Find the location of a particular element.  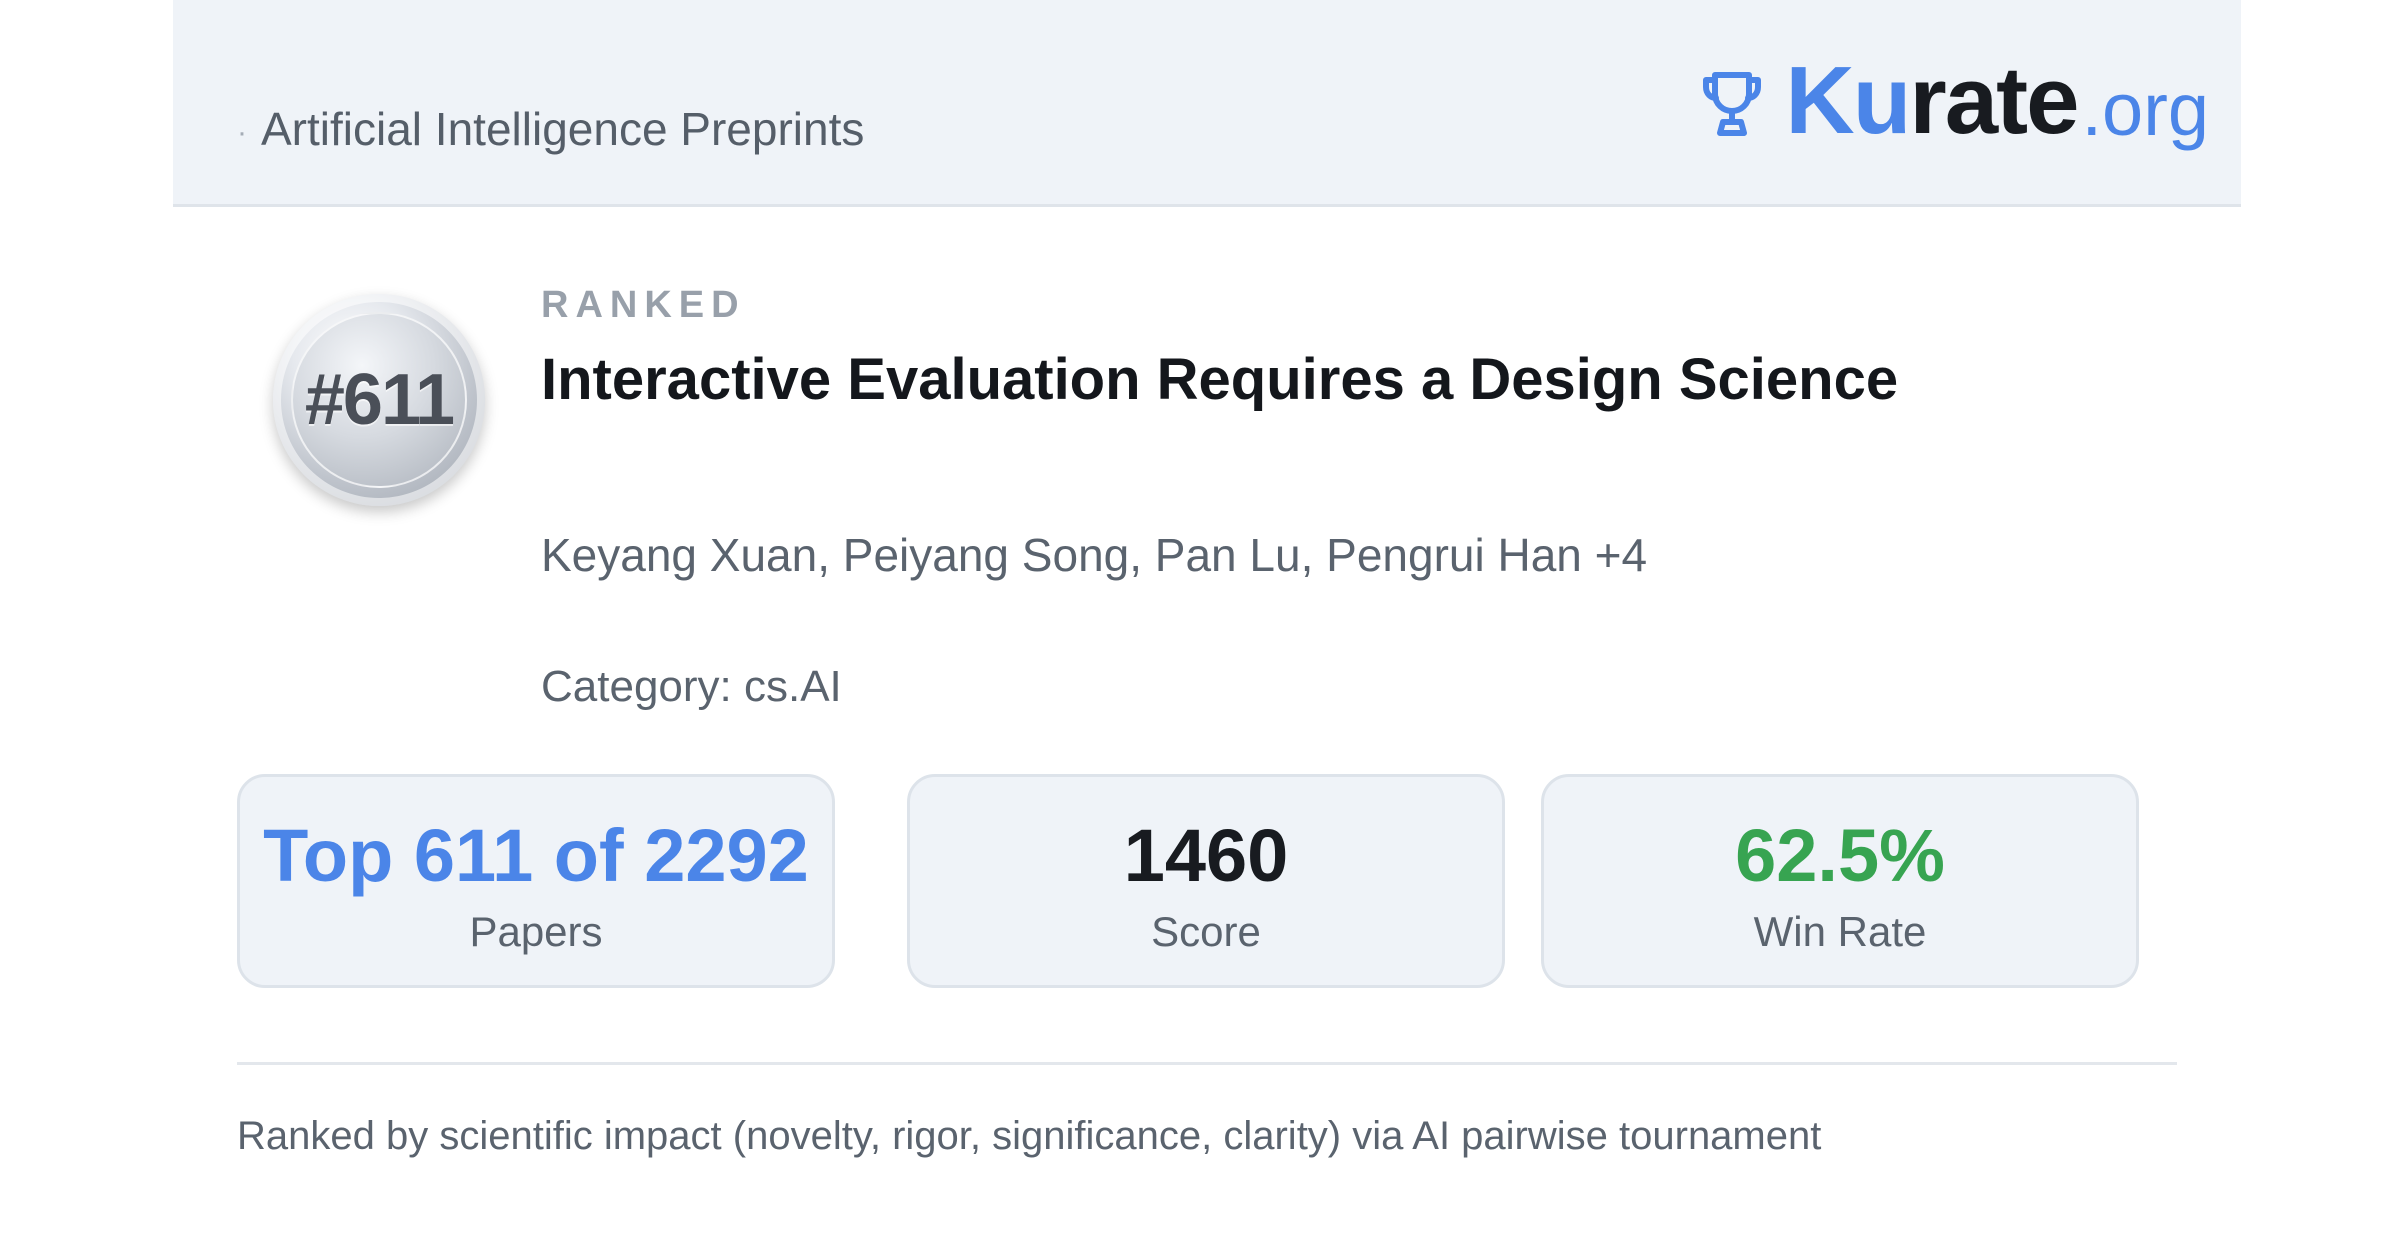

logo-text-org: .org is located at coordinates (2145, 109).